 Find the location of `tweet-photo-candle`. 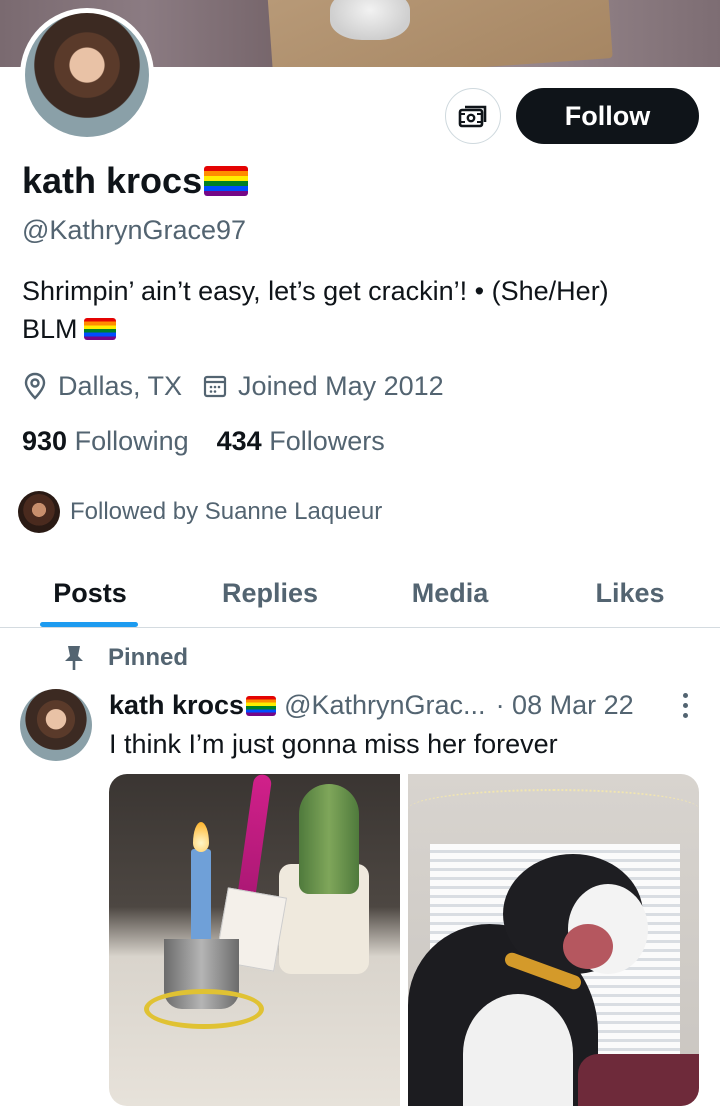

tweet-photo-candle is located at coordinates (254, 940).